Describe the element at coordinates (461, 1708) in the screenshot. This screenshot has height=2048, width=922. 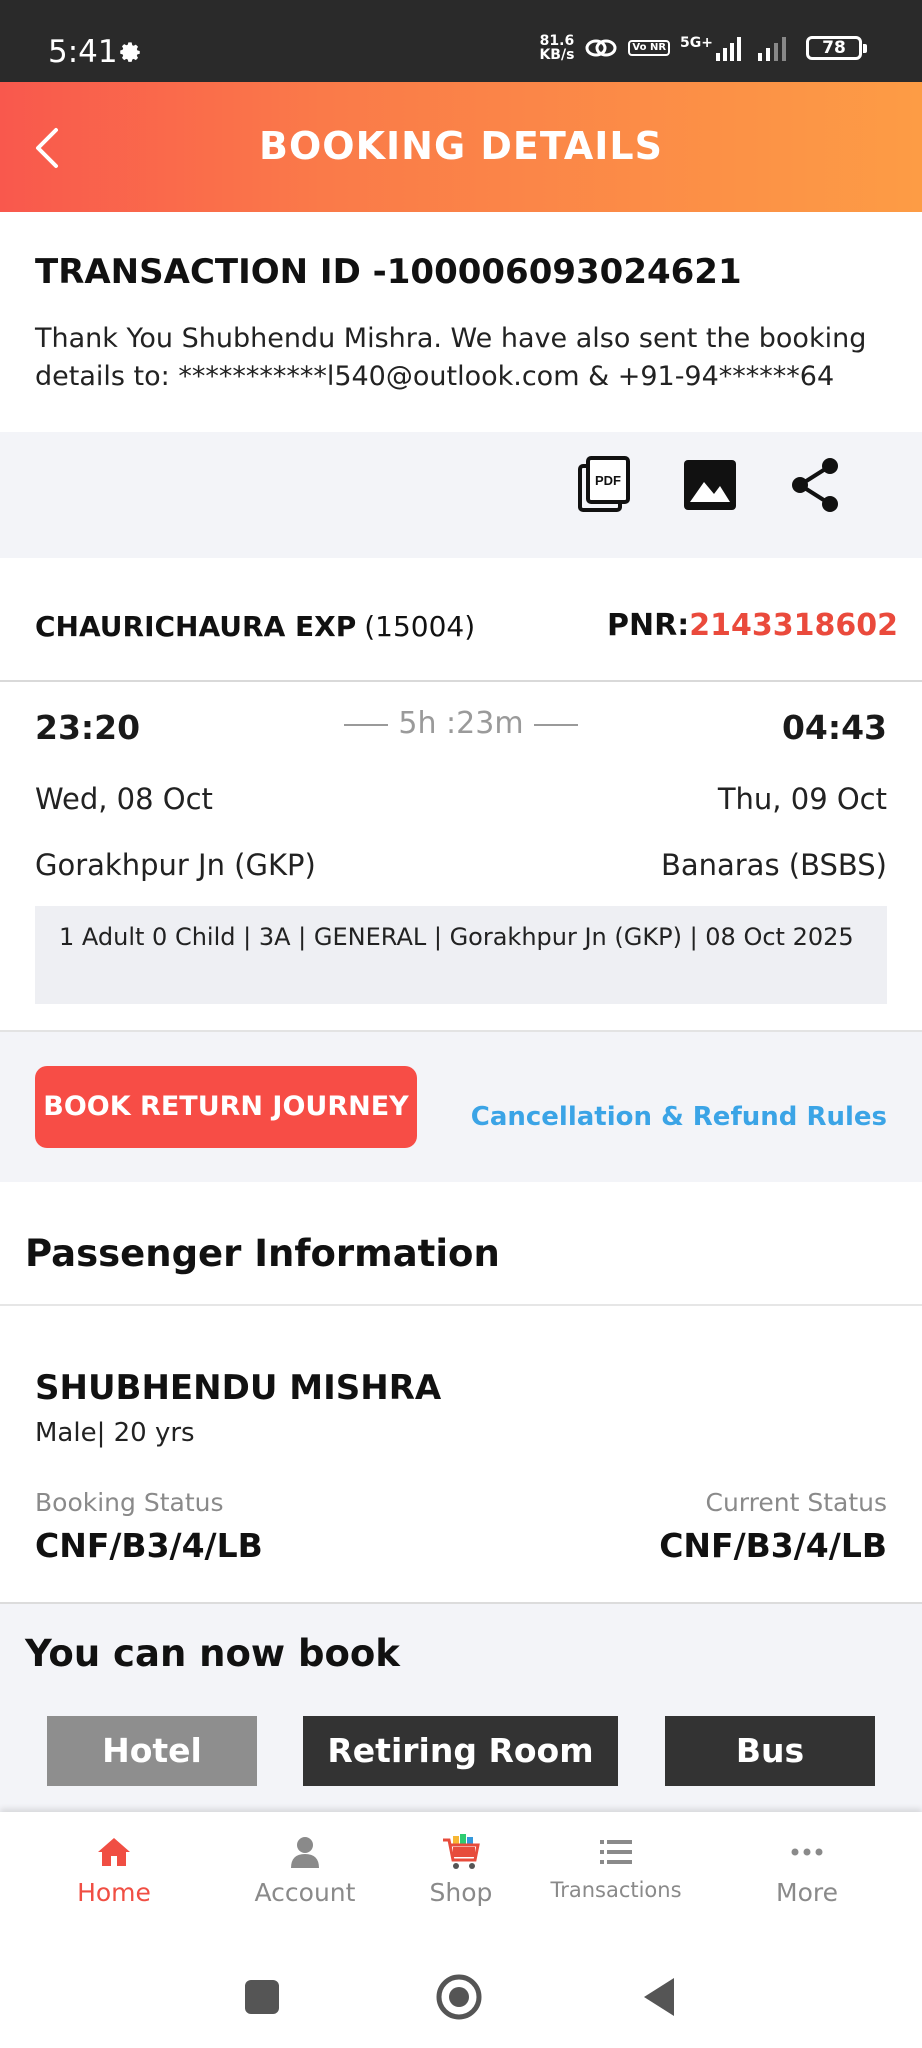
I see `book-now-section: You can now book Hotel Retiring Room Bus` at that location.